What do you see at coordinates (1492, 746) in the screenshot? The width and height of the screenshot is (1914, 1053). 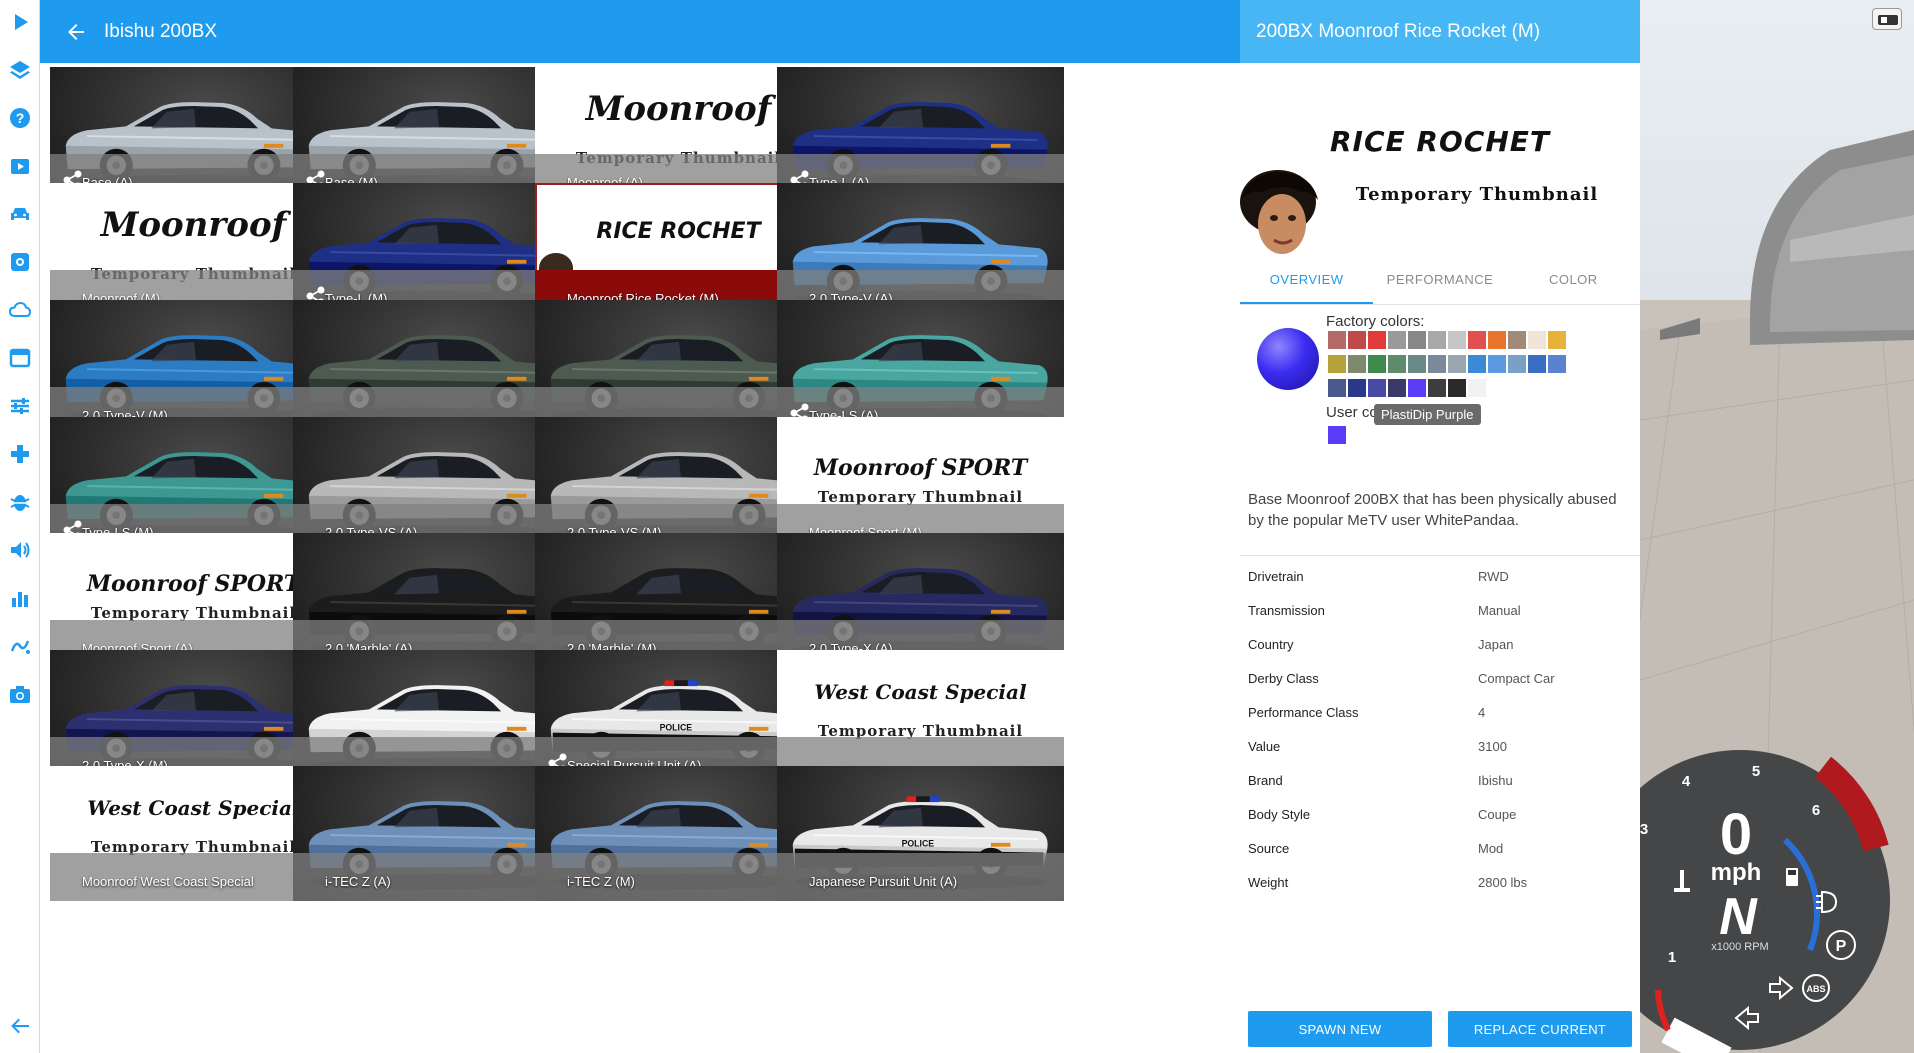 I see `spec-value: 3100` at bounding box center [1492, 746].